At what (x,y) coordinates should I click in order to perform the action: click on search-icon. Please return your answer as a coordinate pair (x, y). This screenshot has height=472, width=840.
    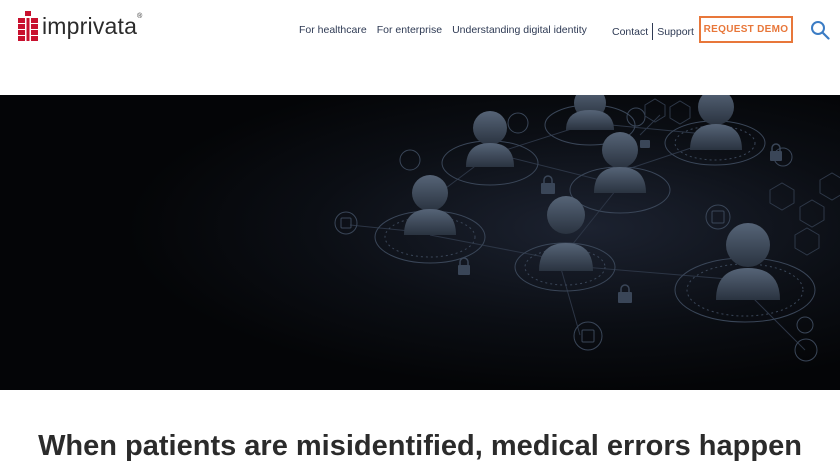
    Looking at the image, I should click on (820, 30).